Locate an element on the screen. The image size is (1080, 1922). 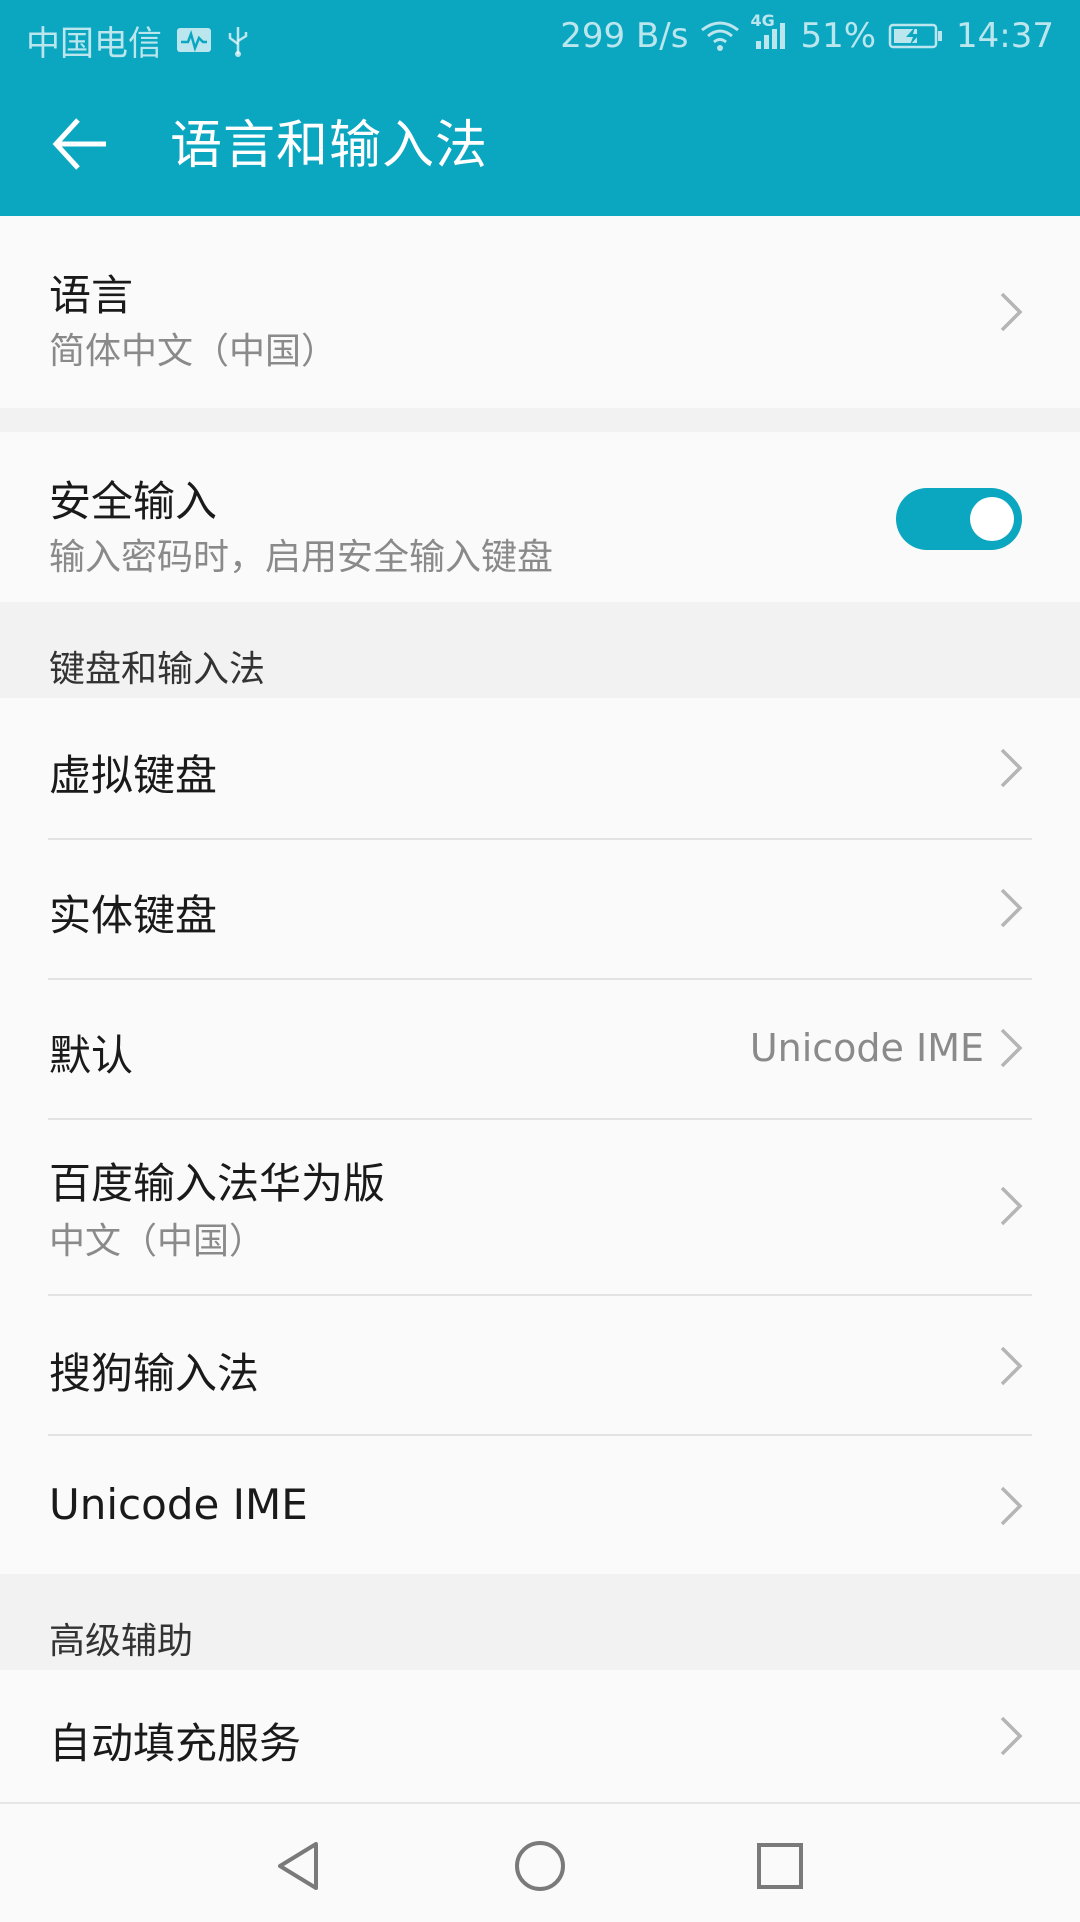
circle-home-icon is located at coordinates (540, 1866).